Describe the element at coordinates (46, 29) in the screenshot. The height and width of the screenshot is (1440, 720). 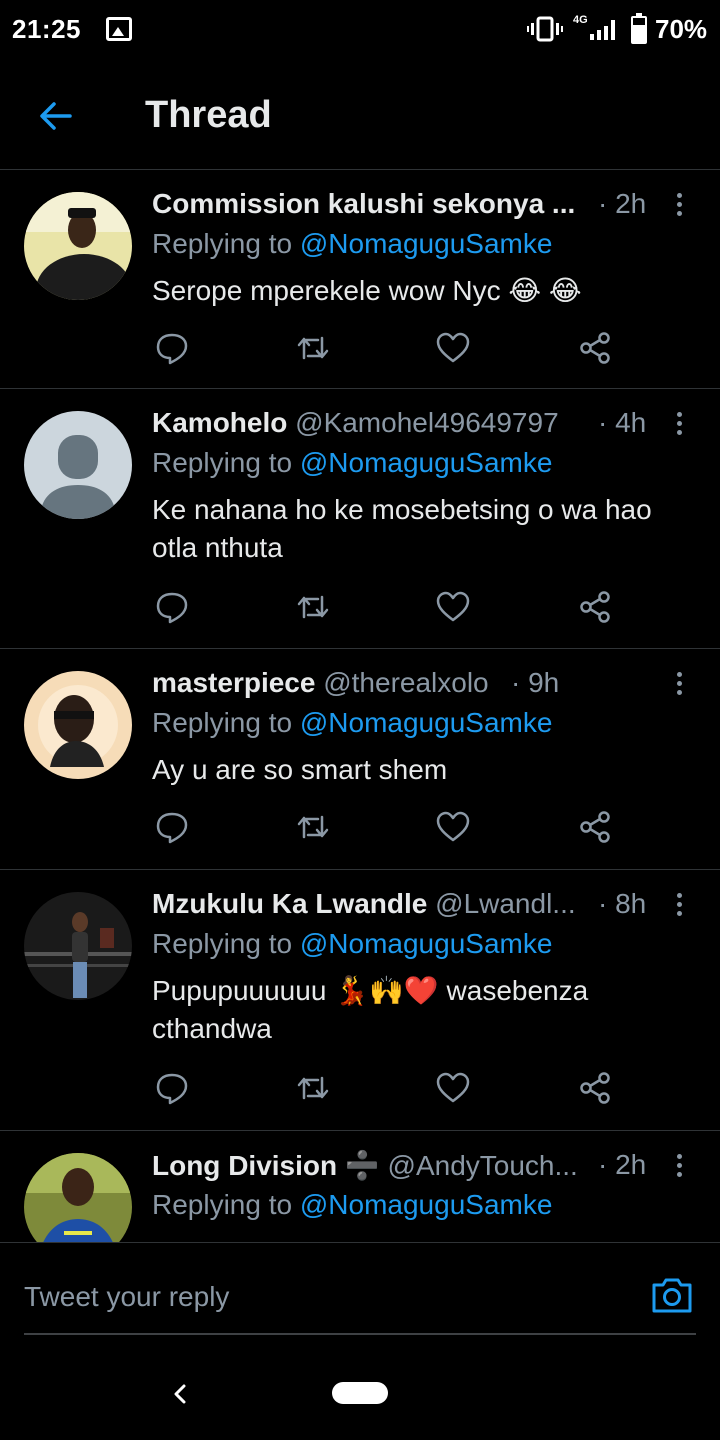
I see `status-time: 21:25` at that location.